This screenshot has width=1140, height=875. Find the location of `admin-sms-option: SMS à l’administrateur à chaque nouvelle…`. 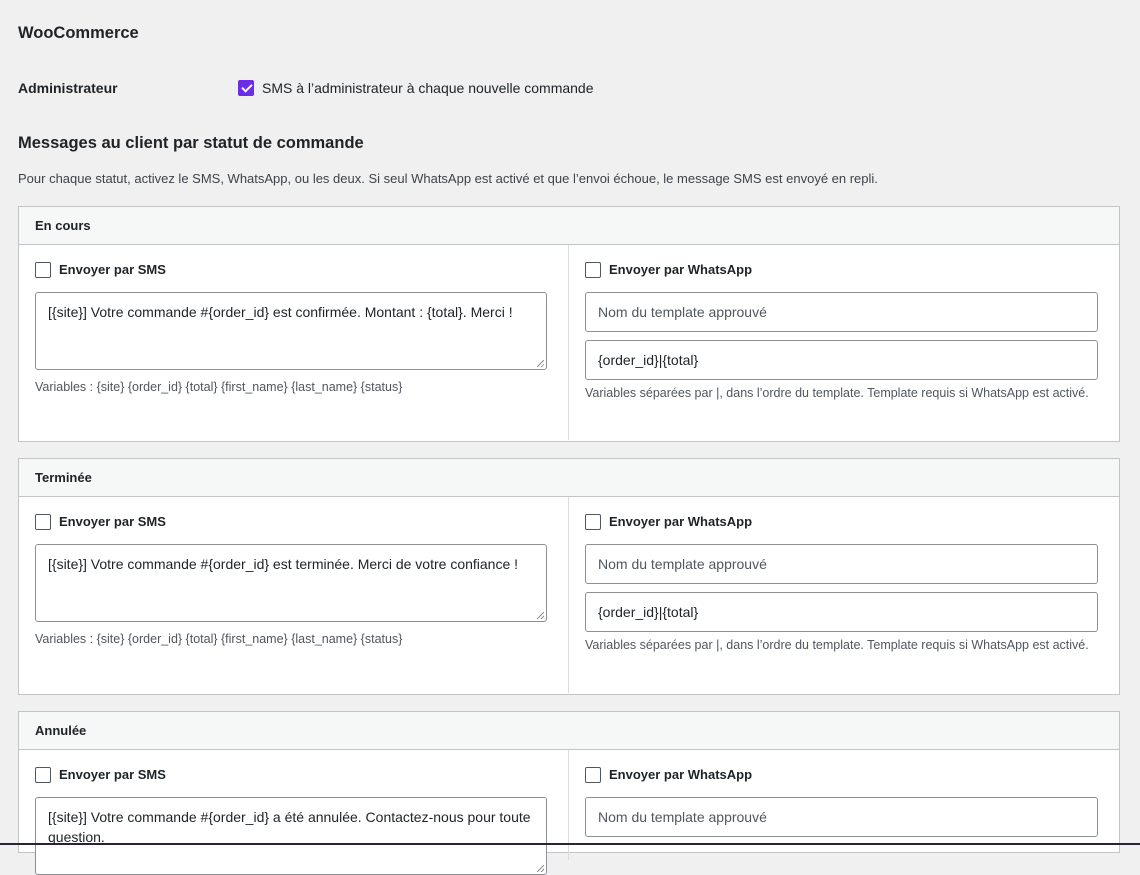

admin-sms-option: SMS à l’administrateur à chaque nouvelle… is located at coordinates (416, 88).